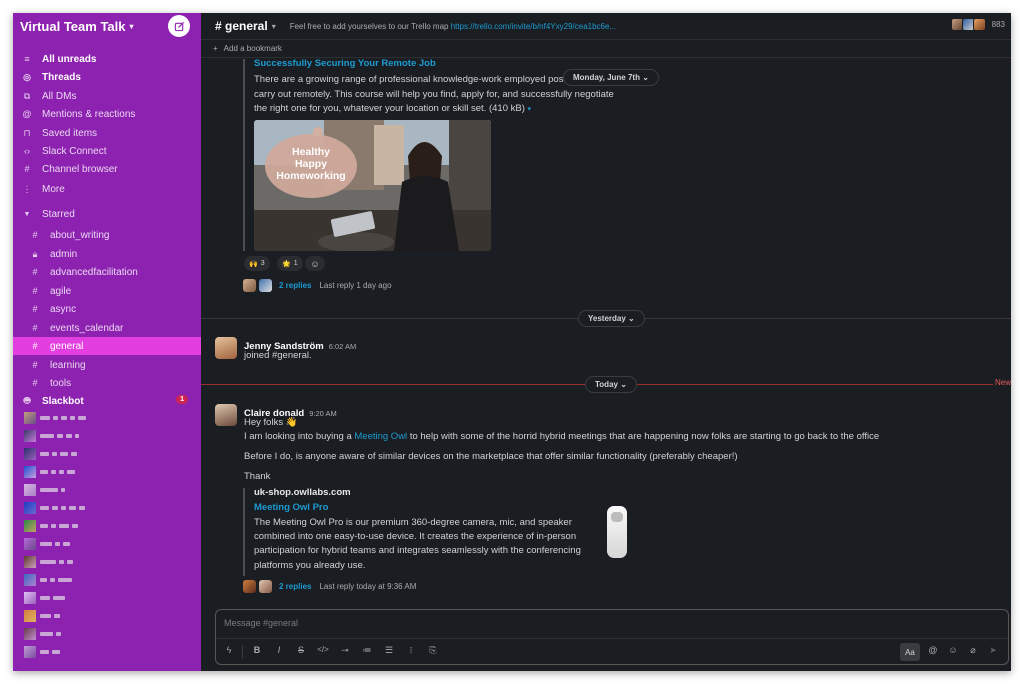 This screenshot has width=1024, height=684. What do you see at coordinates (107, 383) in the screenshot?
I see `channel-tools: # tools` at bounding box center [107, 383].